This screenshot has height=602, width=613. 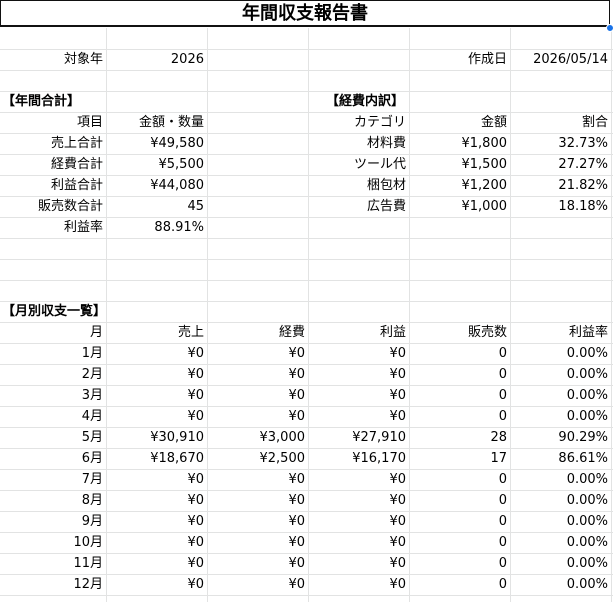 What do you see at coordinates (386, 101) in the screenshot?
I see `expenses-heading: 【経費内訳】` at bounding box center [386, 101].